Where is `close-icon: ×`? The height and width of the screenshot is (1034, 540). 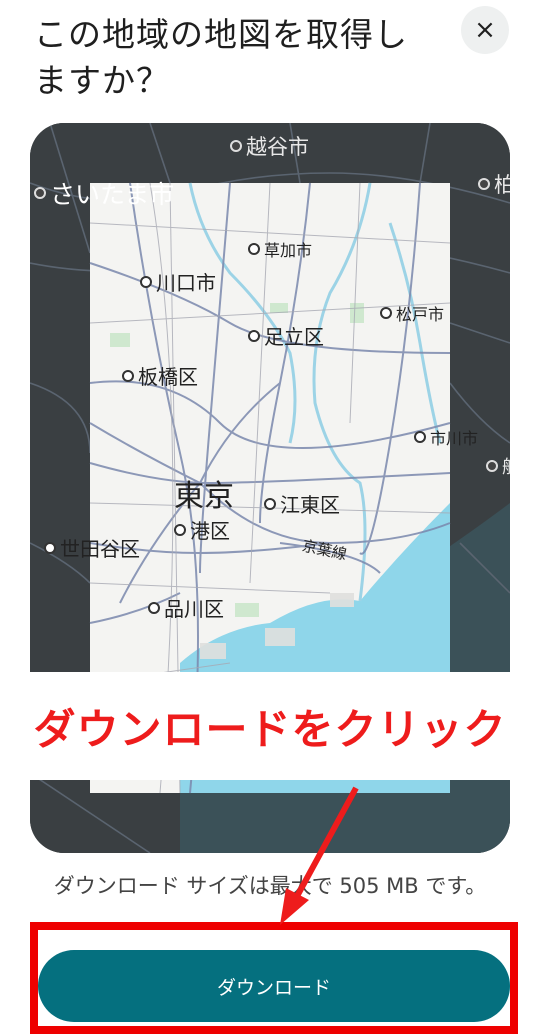 close-icon: × is located at coordinates (485, 30).